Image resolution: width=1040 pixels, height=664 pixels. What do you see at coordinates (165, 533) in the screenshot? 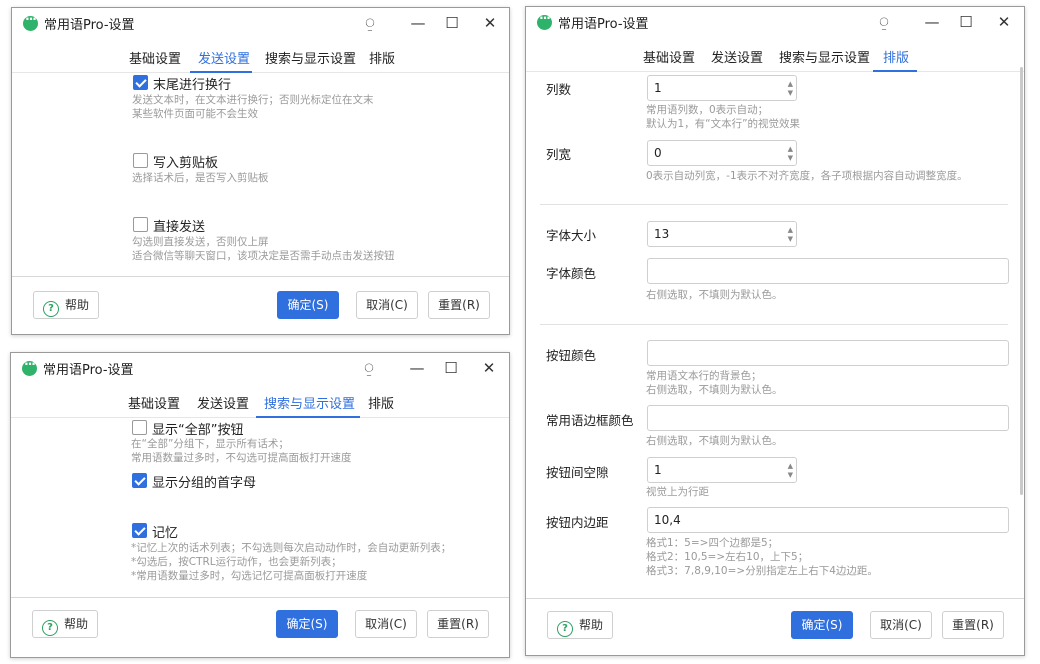
I see `checkbox-memory-label: 记忆` at bounding box center [165, 533].